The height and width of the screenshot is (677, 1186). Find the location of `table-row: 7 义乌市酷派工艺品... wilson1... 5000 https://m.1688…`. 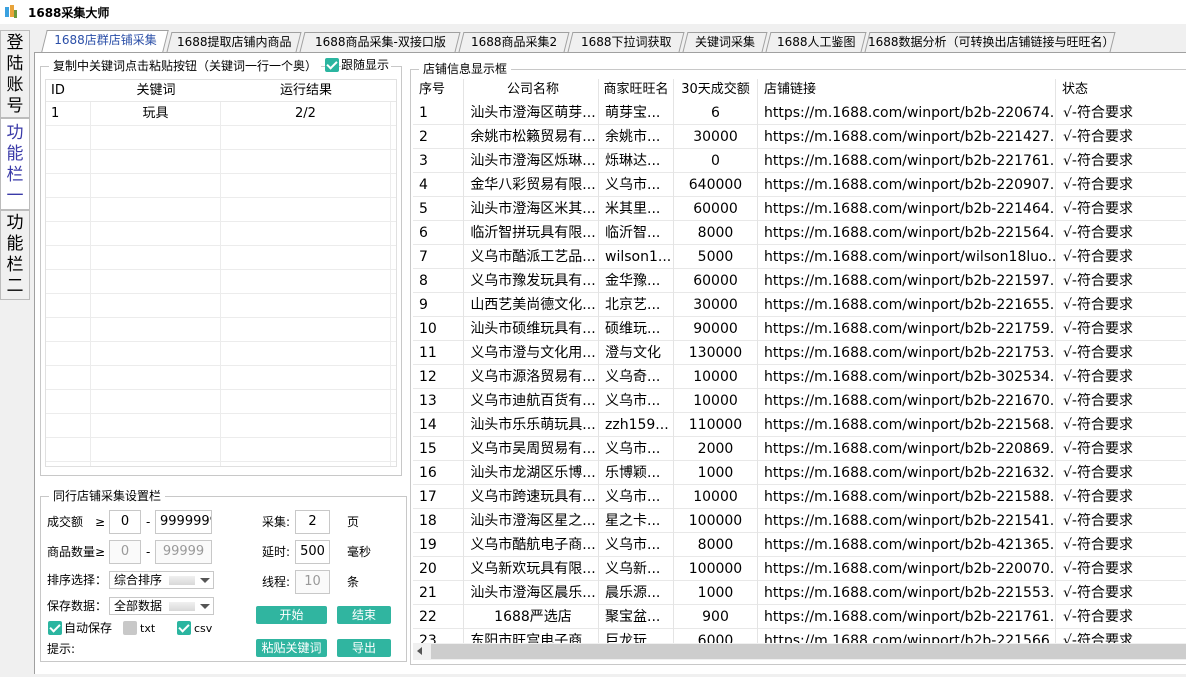

table-row: 7 义乌市酷派工艺品... wilson1... 5000 https://m.1688… is located at coordinates (799, 257).